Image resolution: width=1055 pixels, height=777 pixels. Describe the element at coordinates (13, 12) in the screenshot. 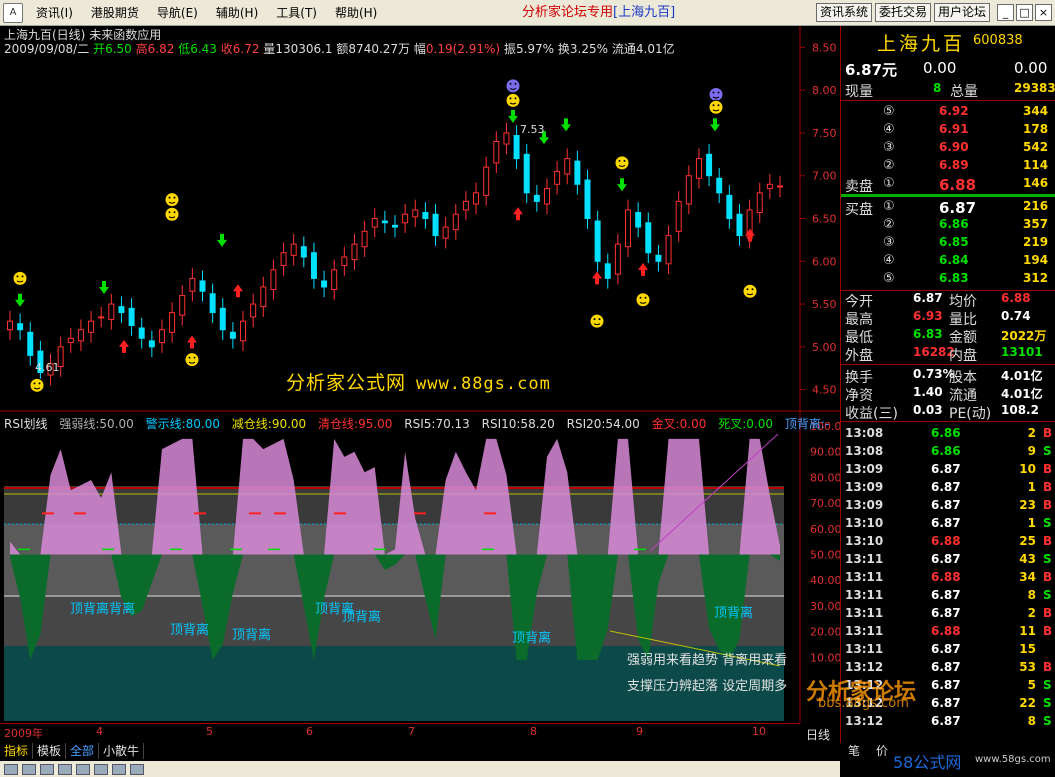

I see `app-logo: A` at that location.